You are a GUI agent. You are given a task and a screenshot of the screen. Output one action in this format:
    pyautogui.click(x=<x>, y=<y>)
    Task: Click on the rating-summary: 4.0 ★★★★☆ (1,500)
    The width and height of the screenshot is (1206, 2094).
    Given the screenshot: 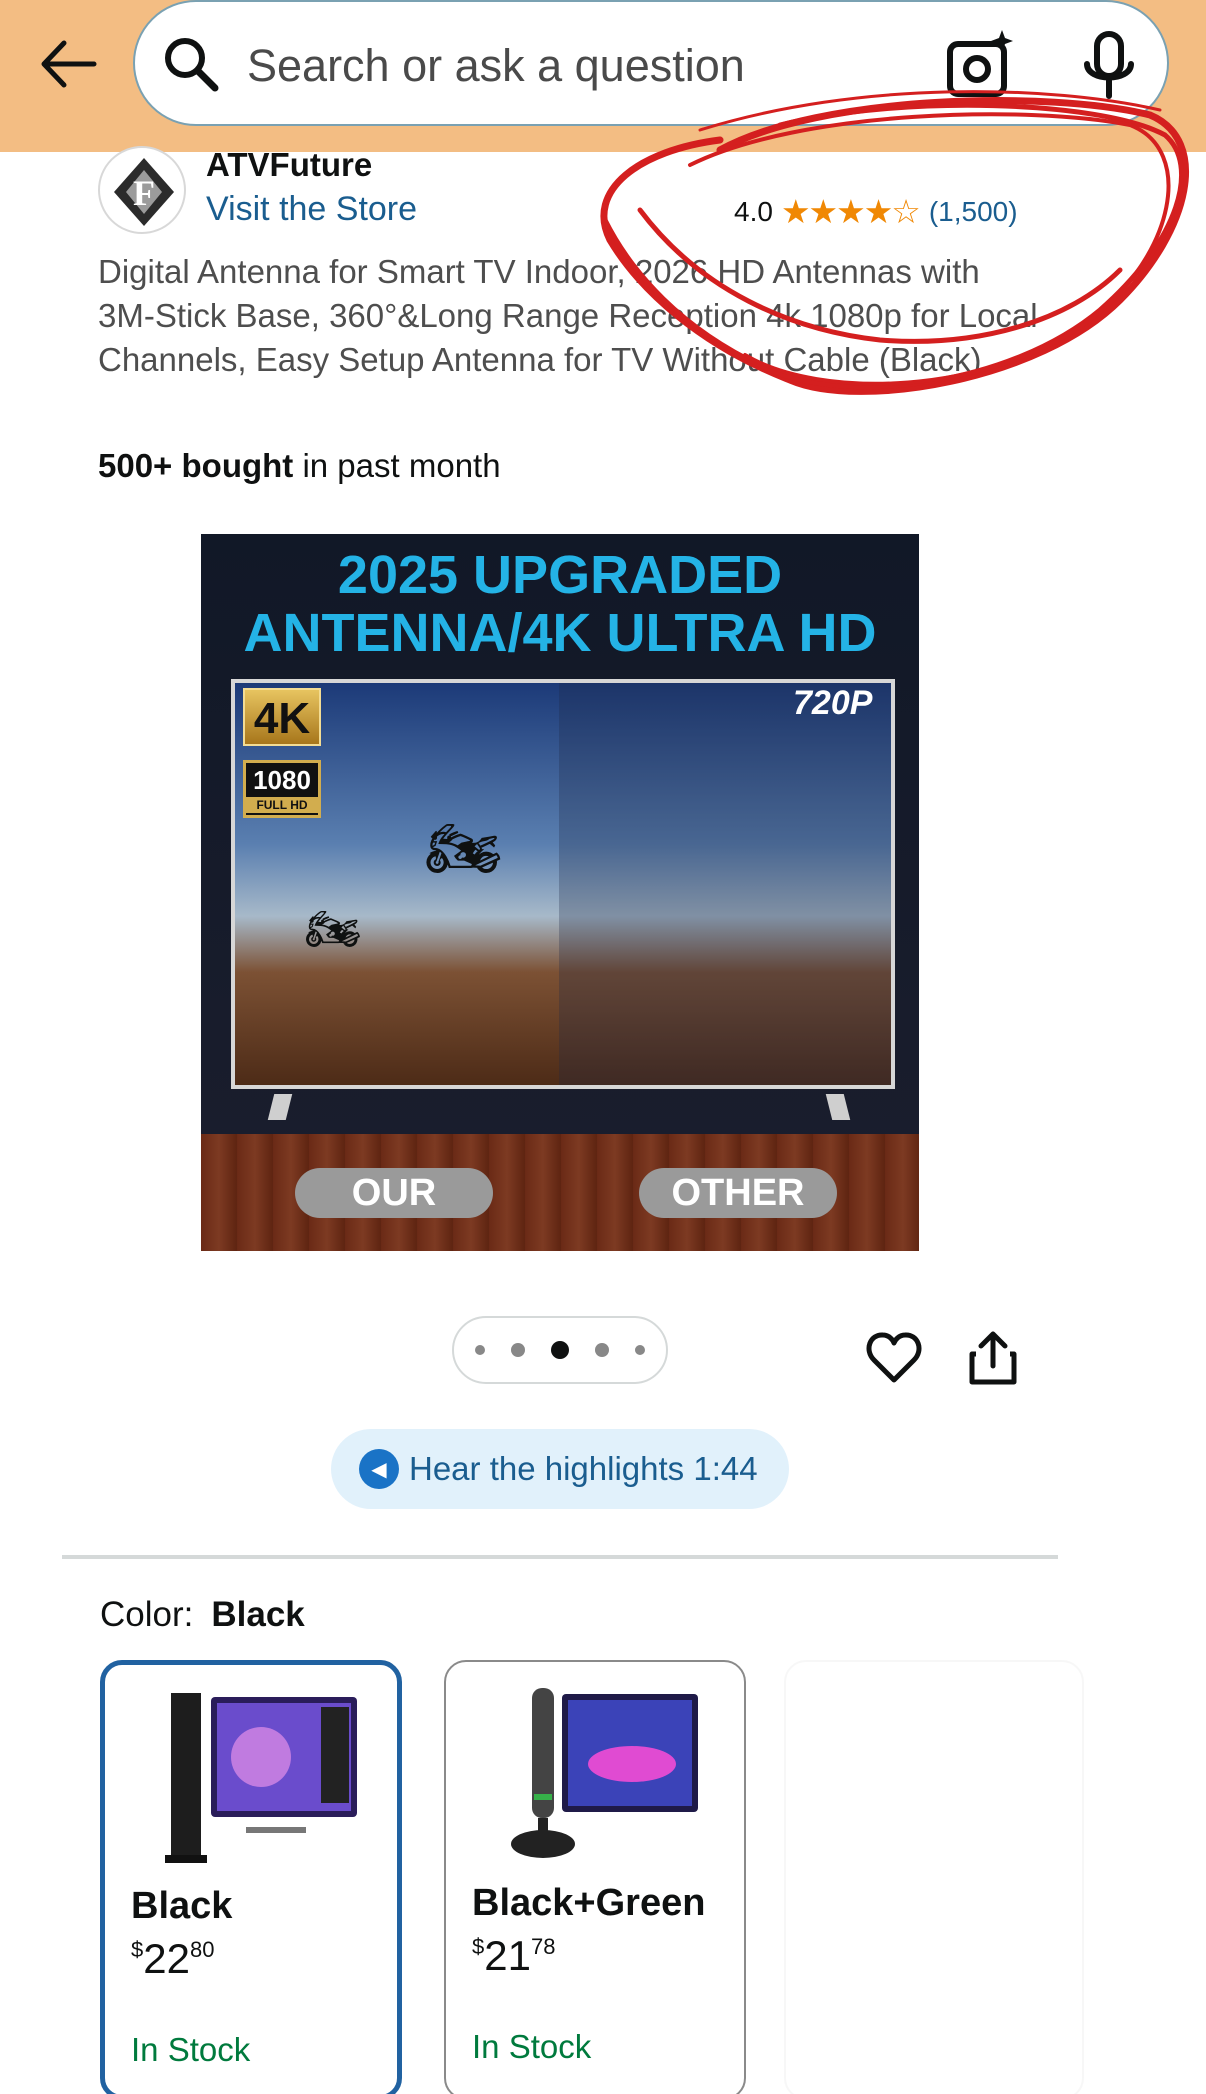 What is the action you would take?
    pyautogui.click(x=876, y=211)
    